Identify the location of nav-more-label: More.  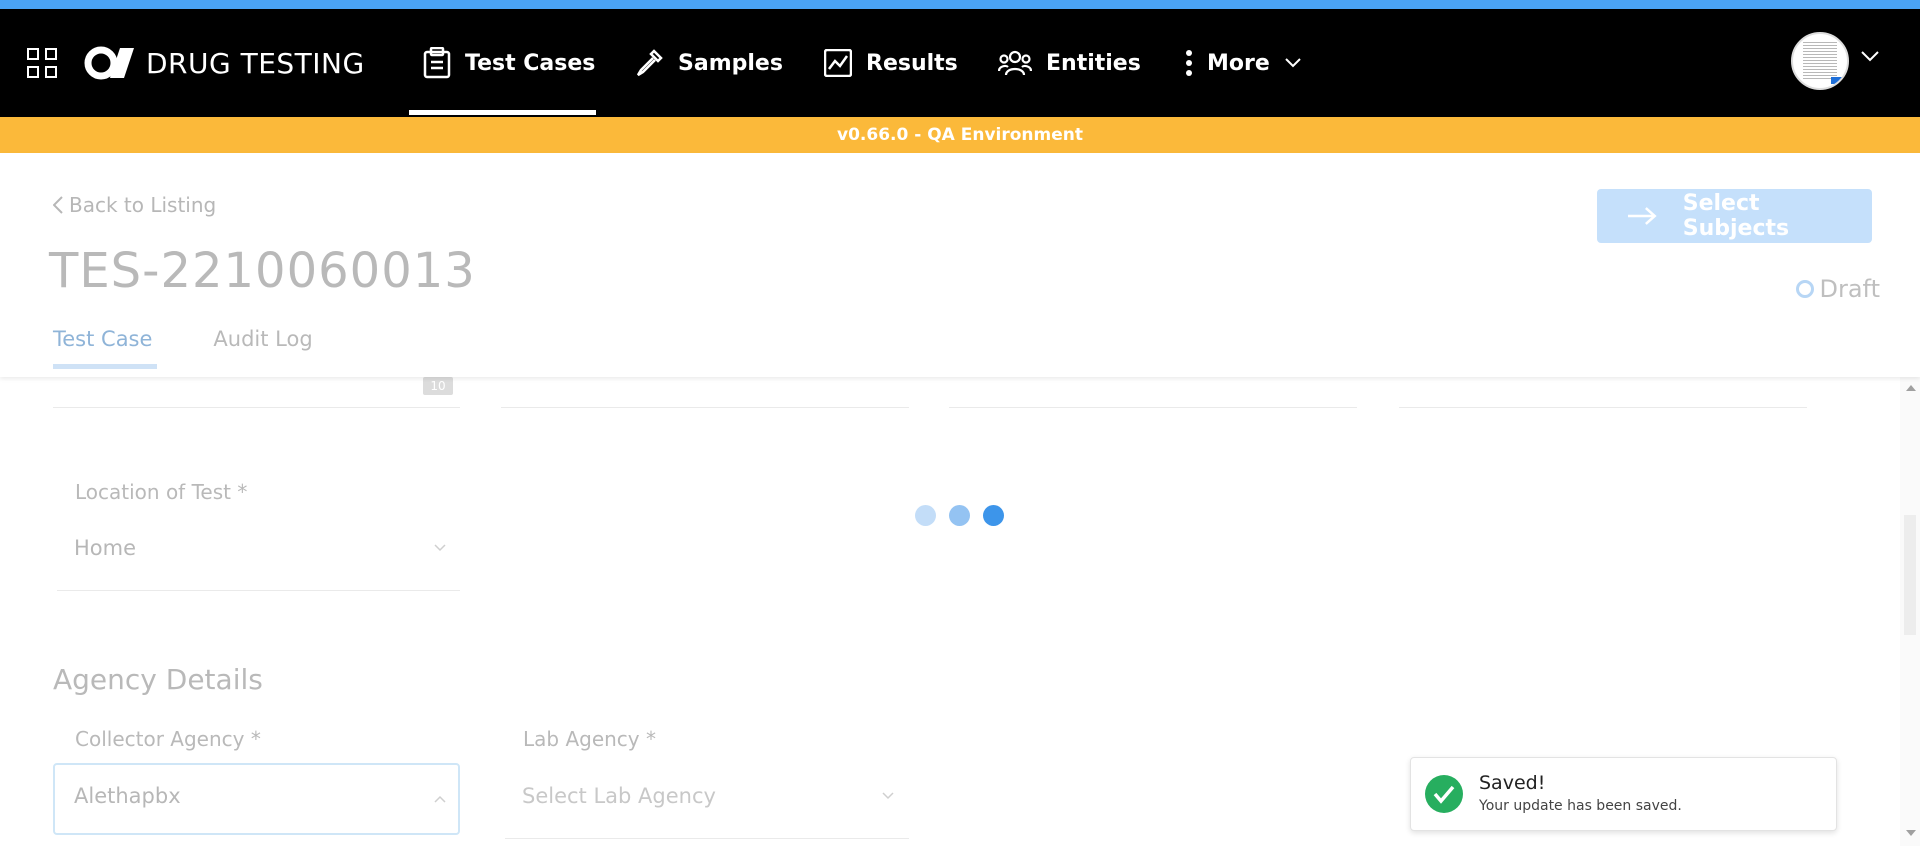
(1238, 63).